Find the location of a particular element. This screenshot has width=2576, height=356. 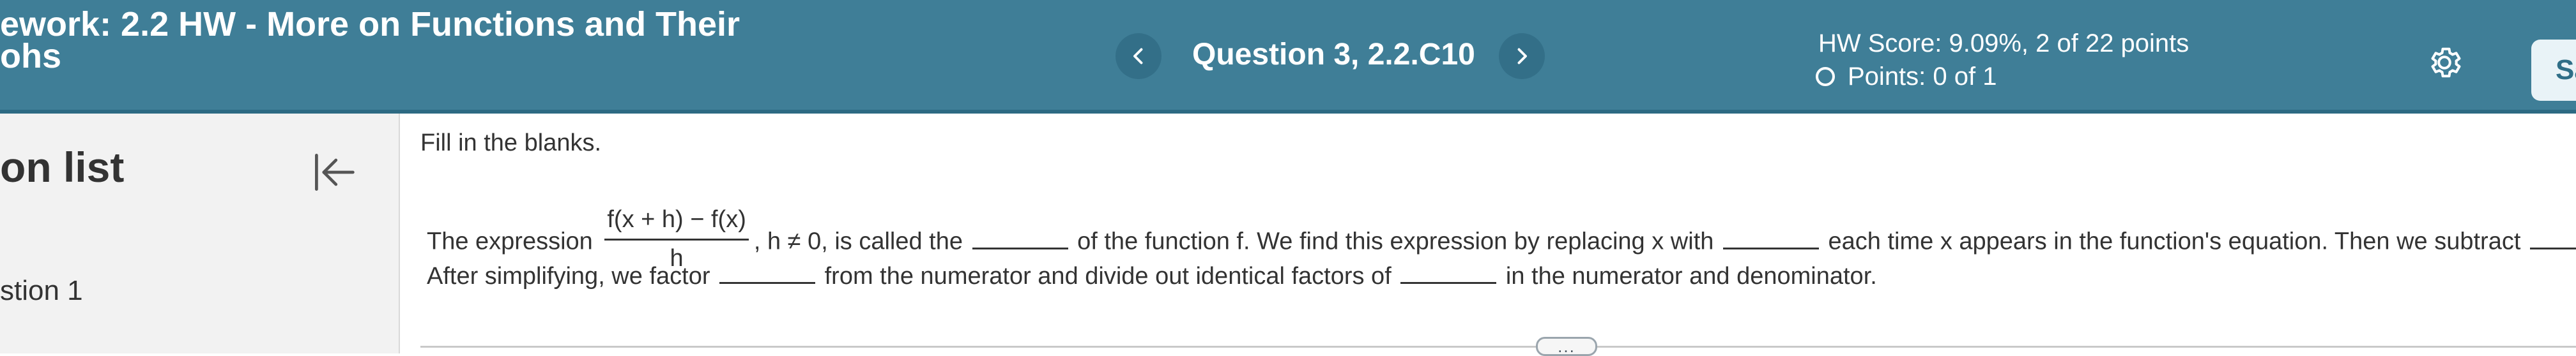

previous-question-button is located at coordinates (1139, 56).